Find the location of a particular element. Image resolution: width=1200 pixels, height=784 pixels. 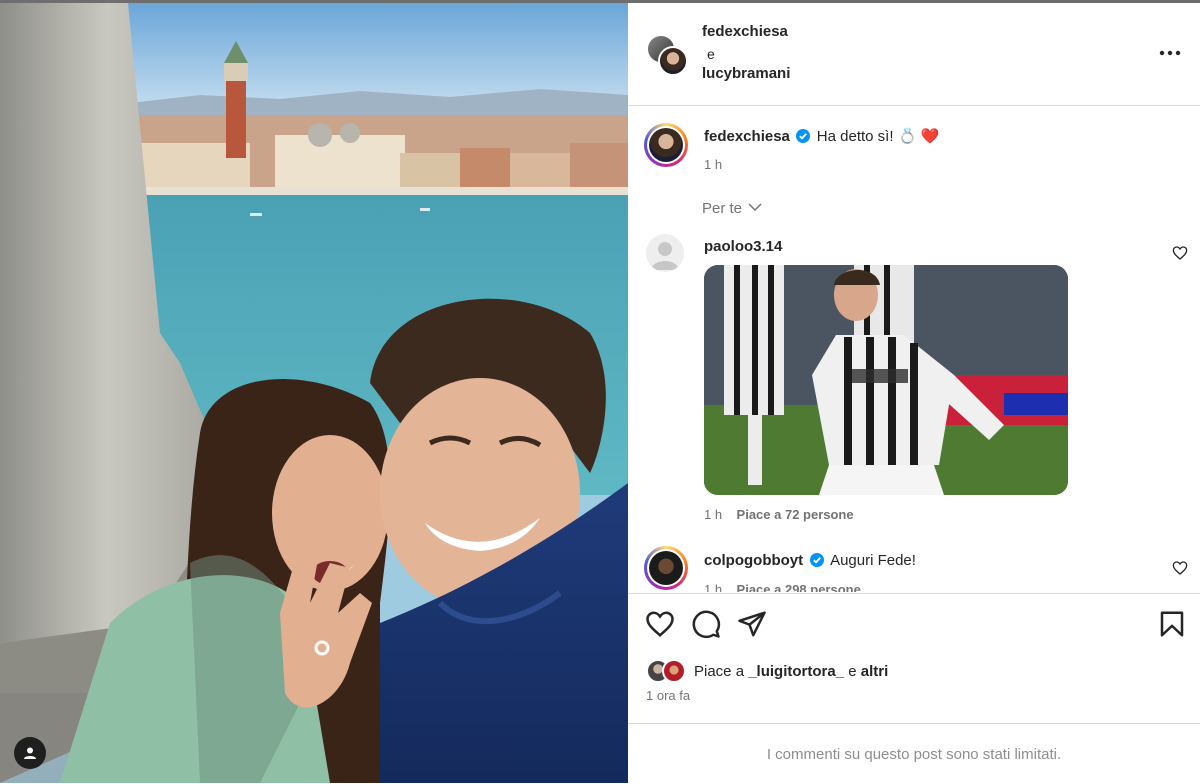

heart-icon is located at coordinates (660, 624).